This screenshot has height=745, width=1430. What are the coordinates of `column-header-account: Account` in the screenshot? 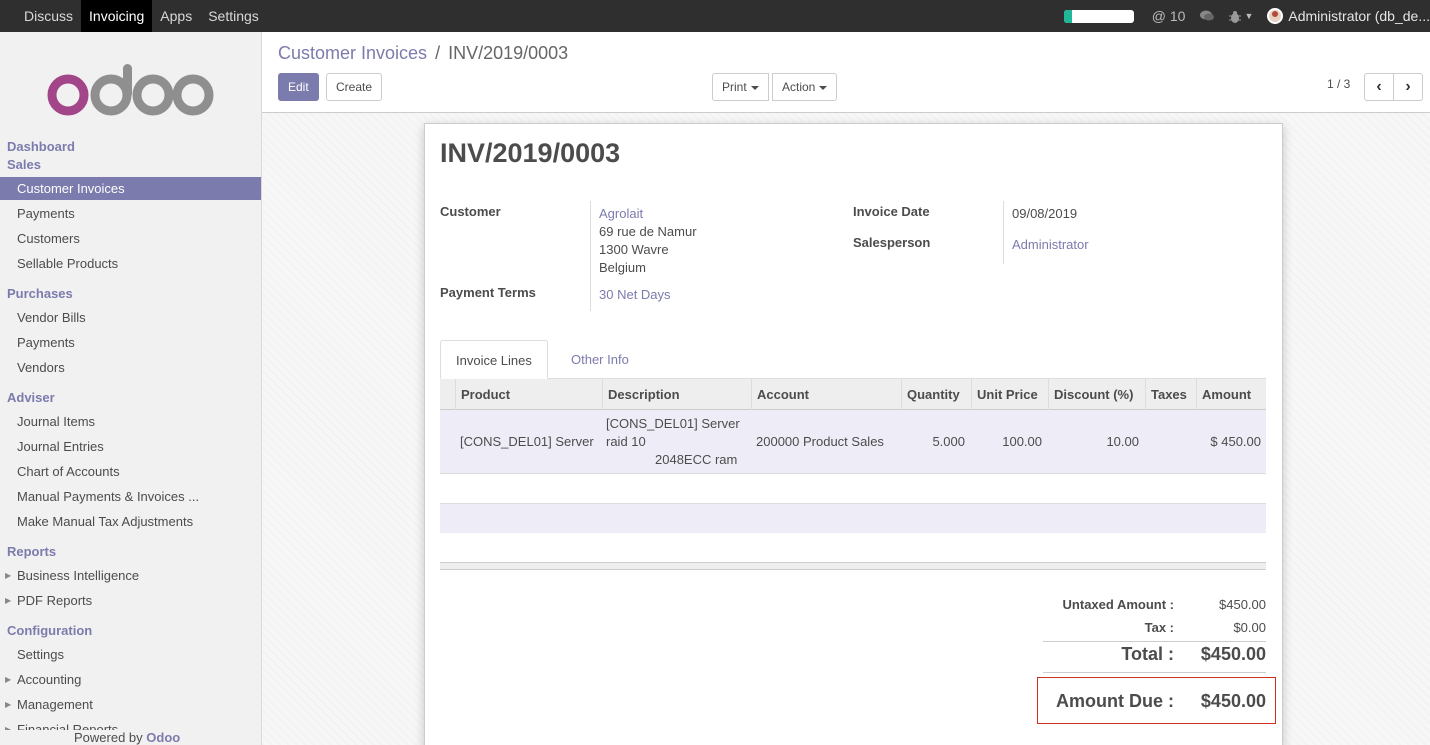 It's located at (826, 394).